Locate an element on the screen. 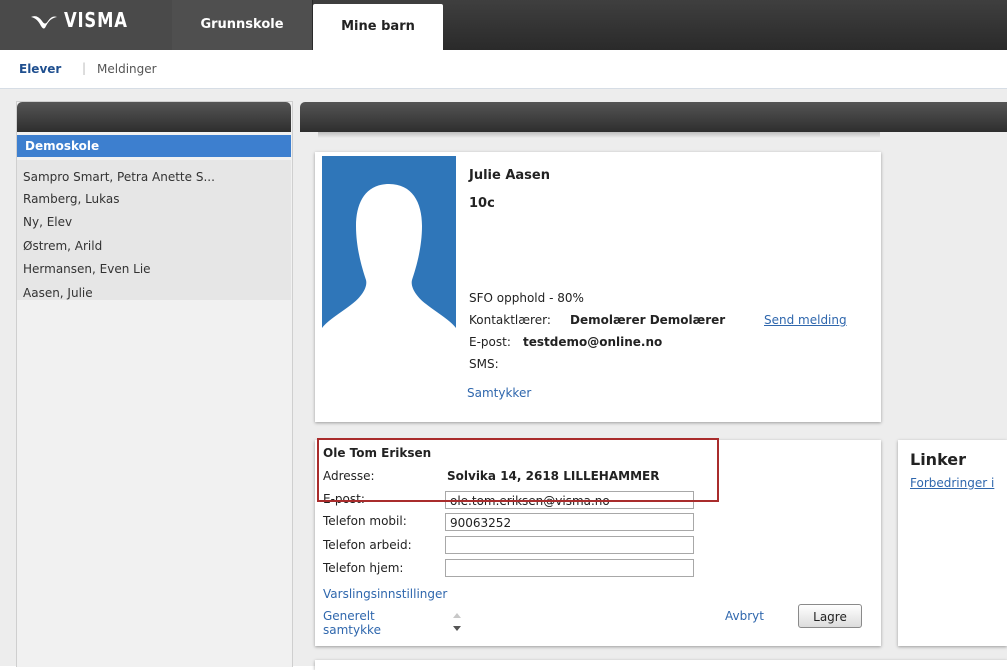  student-list-item: Østrem, Arild is located at coordinates (62, 246).